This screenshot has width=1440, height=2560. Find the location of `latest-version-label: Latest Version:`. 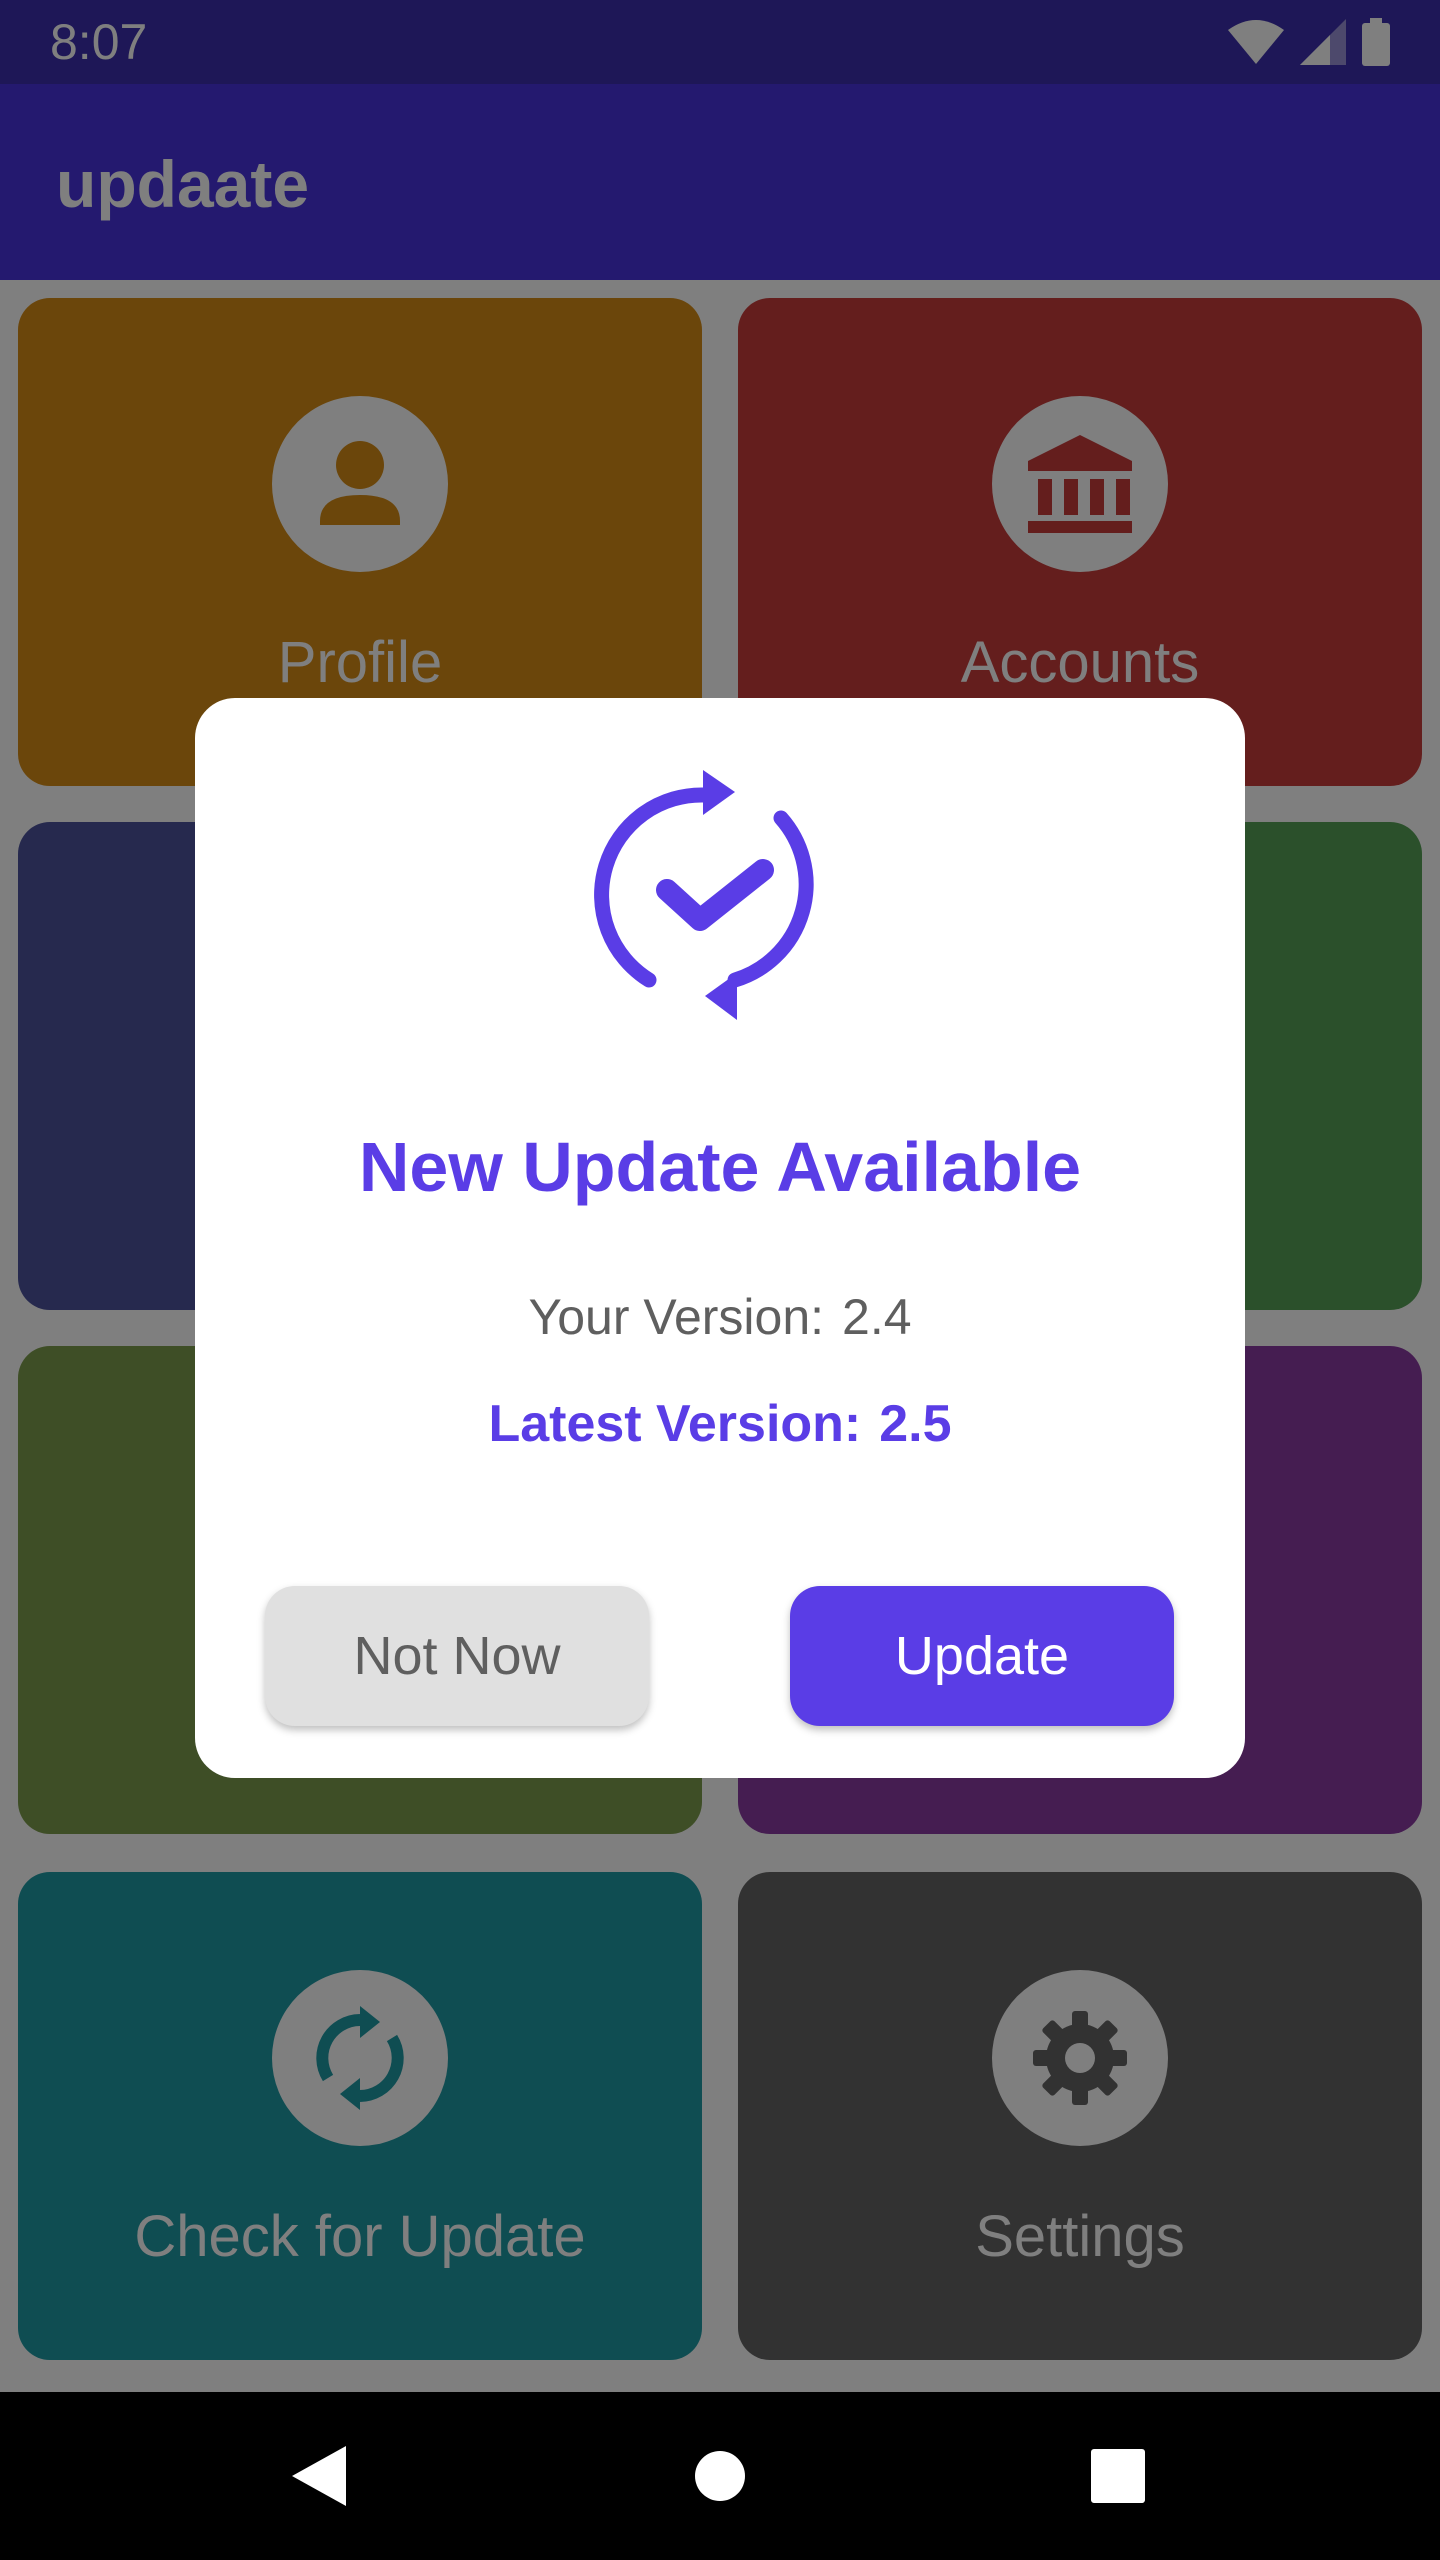

latest-version-label: Latest Version: is located at coordinates (675, 1424).